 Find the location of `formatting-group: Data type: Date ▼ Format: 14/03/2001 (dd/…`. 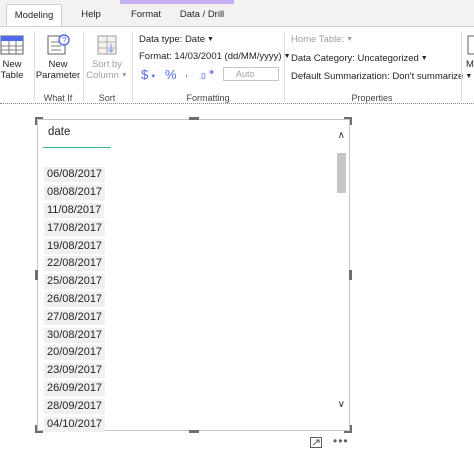

formatting-group: Data type: Date ▼ Format: 14/03/2001 (dd/… is located at coordinates (212, 66).